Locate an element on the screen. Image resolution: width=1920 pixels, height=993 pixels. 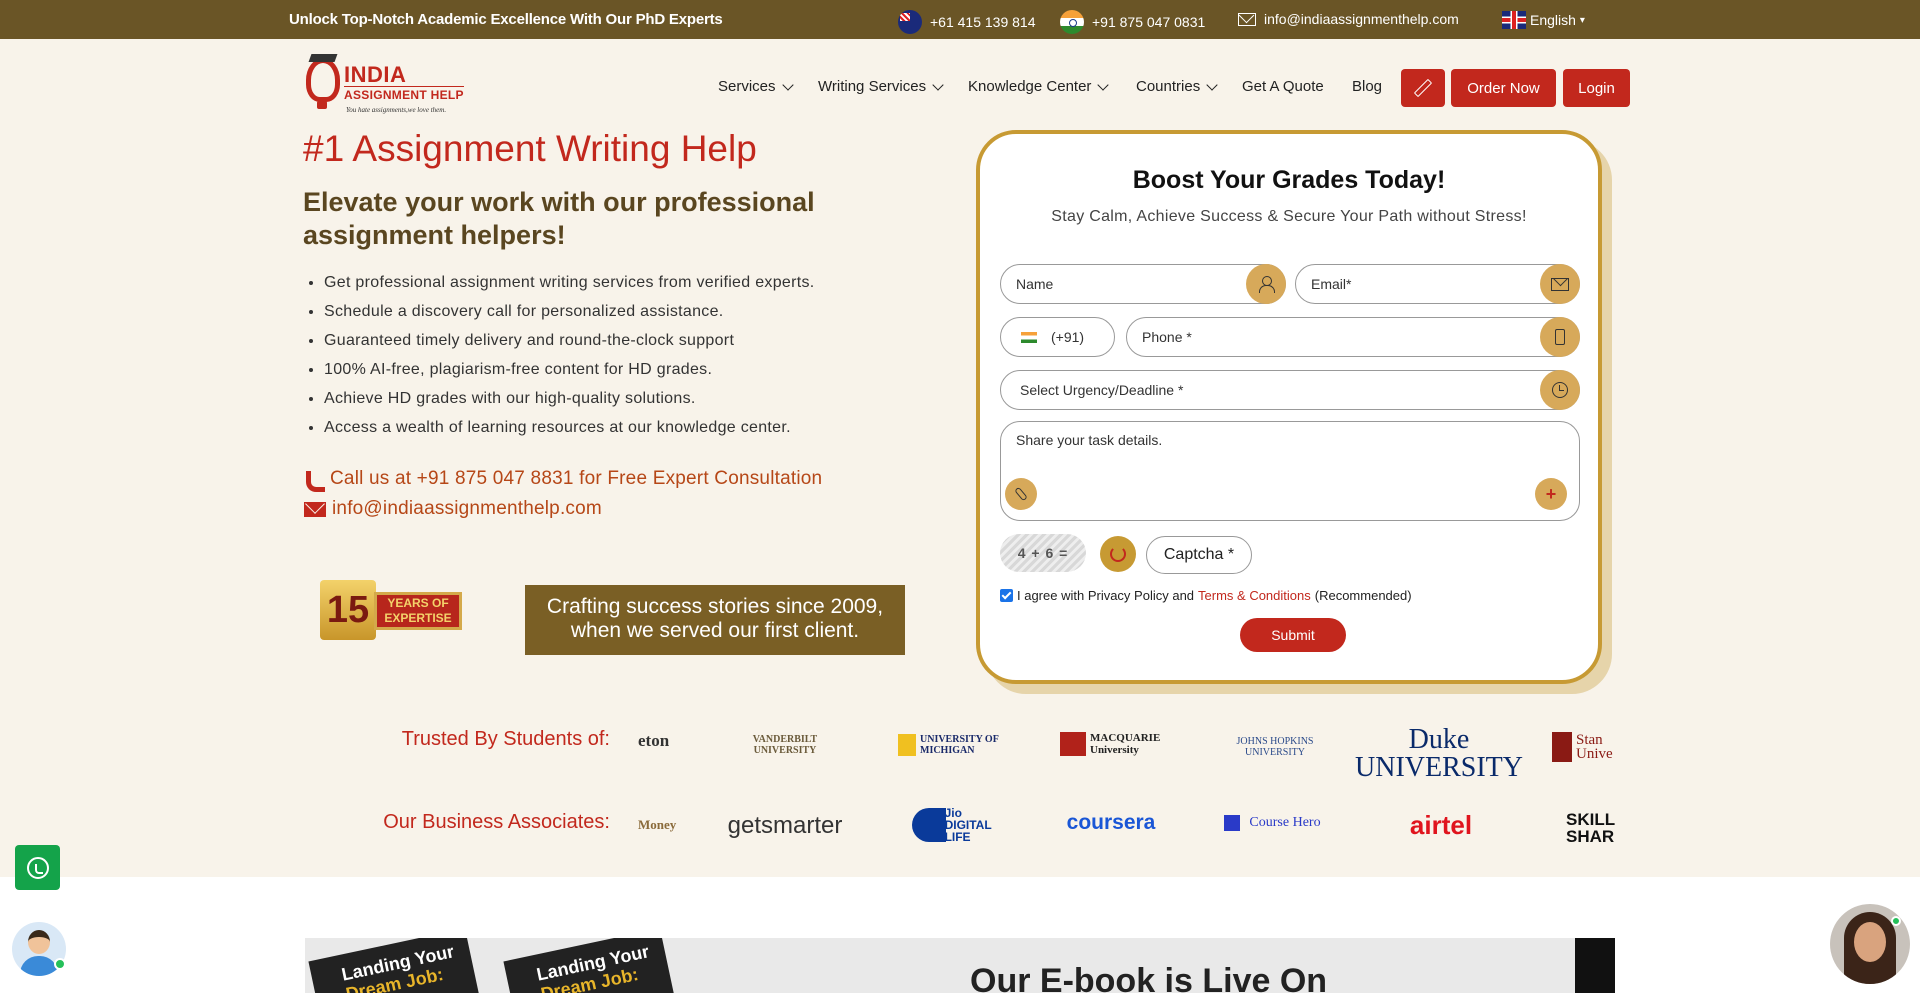
country-code-value: (+91) is located at coordinates (1068, 337).